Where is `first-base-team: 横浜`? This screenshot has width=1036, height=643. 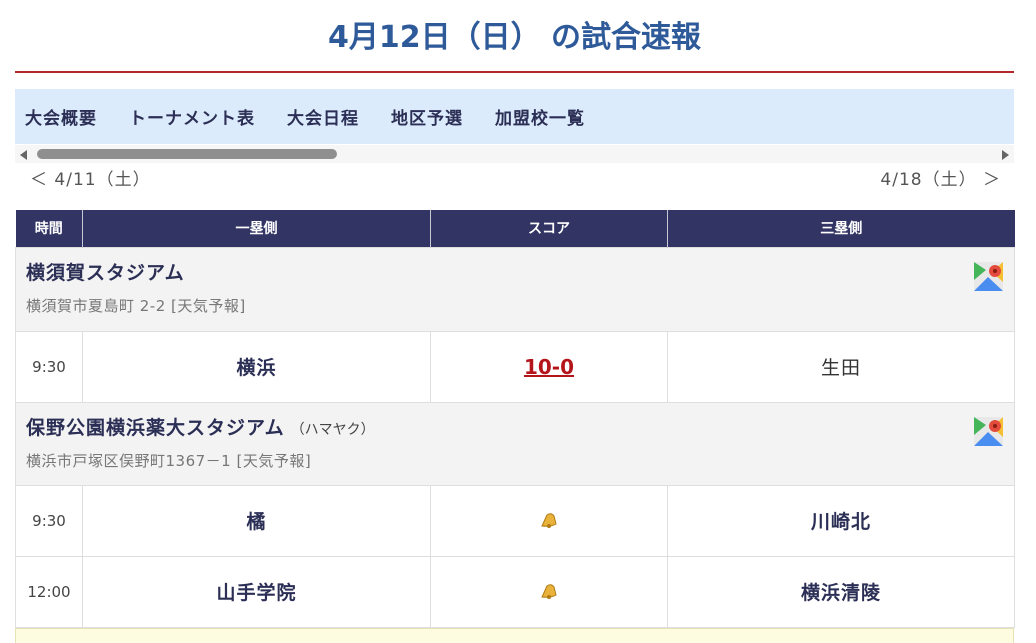
first-base-team: 横浜 is located at coordinates (256, 366).